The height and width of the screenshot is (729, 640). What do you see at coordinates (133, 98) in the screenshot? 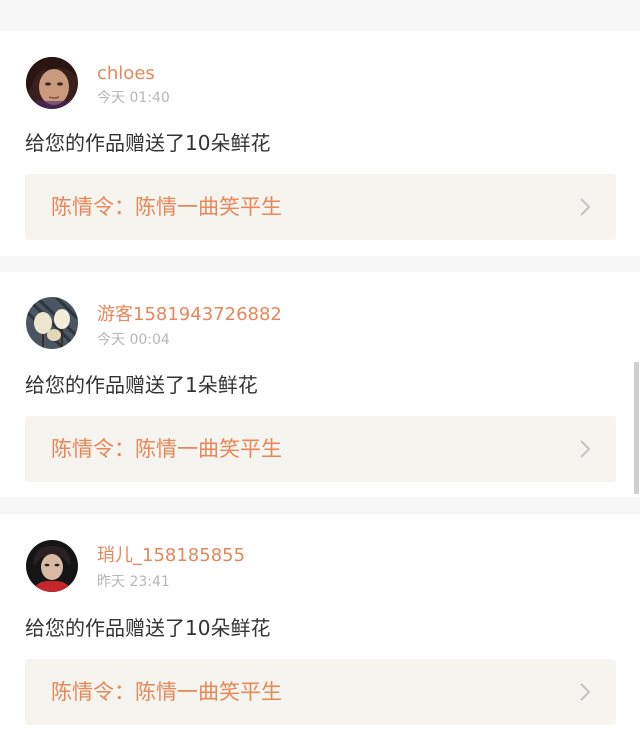
I see `timestamp: 今天 01:40` at bounding box center [133, 98].